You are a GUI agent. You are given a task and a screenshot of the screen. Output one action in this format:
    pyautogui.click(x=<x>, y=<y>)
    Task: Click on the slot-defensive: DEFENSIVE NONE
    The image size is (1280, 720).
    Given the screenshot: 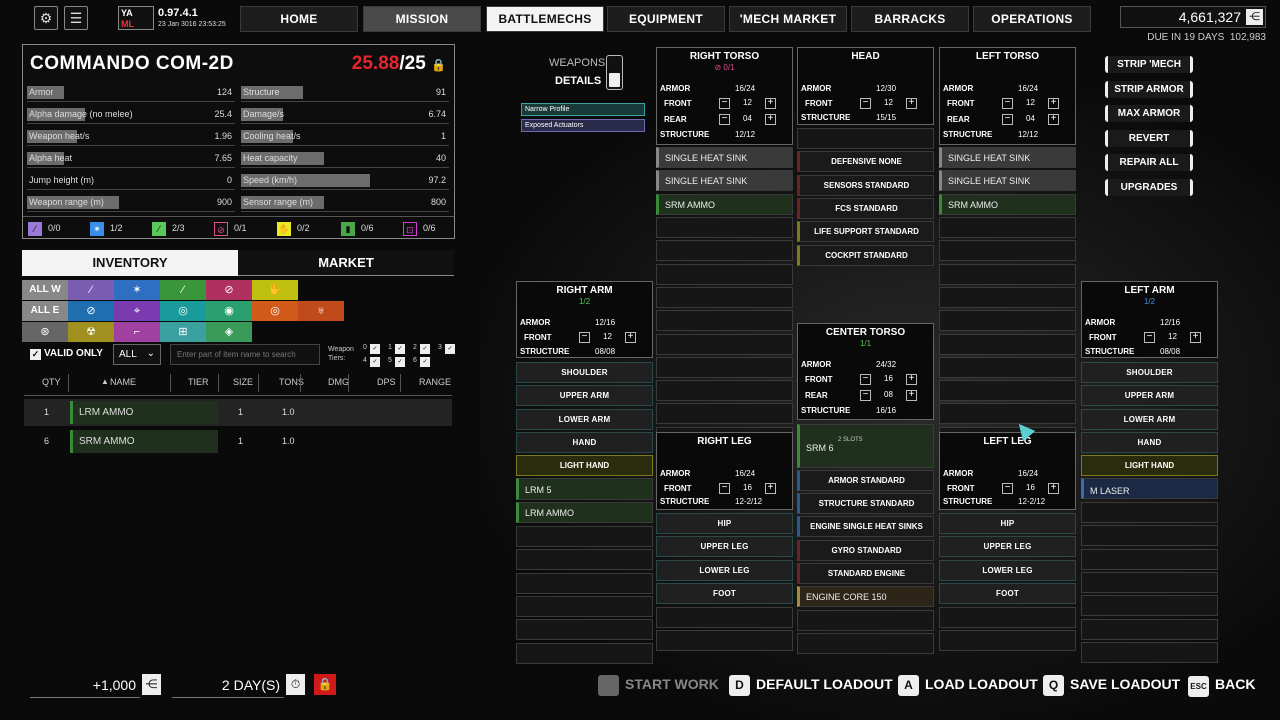 What is the action you would take?
    pyautogui.click(x=865, y=161)
    